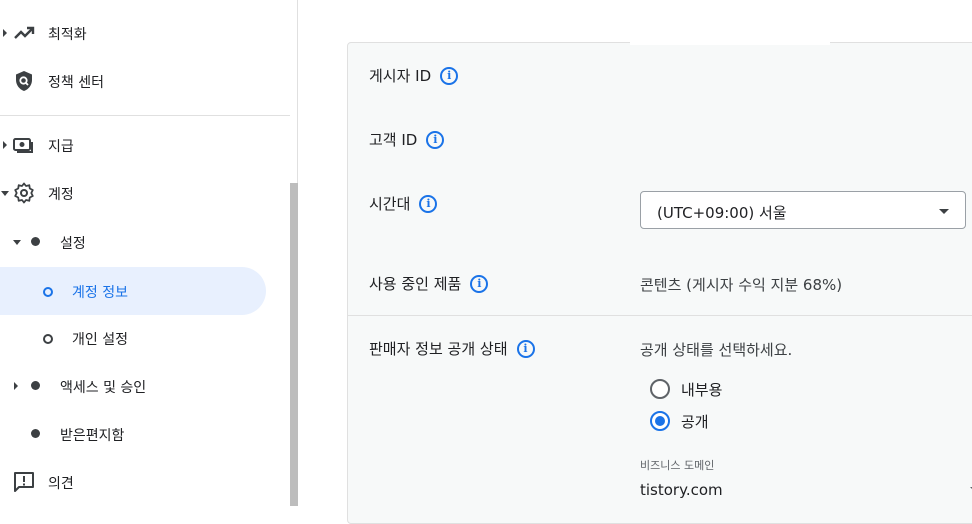 The height and width of the screenshot is (524, 972). I want to click on sidebar-scrollbar, so click(294, 344).